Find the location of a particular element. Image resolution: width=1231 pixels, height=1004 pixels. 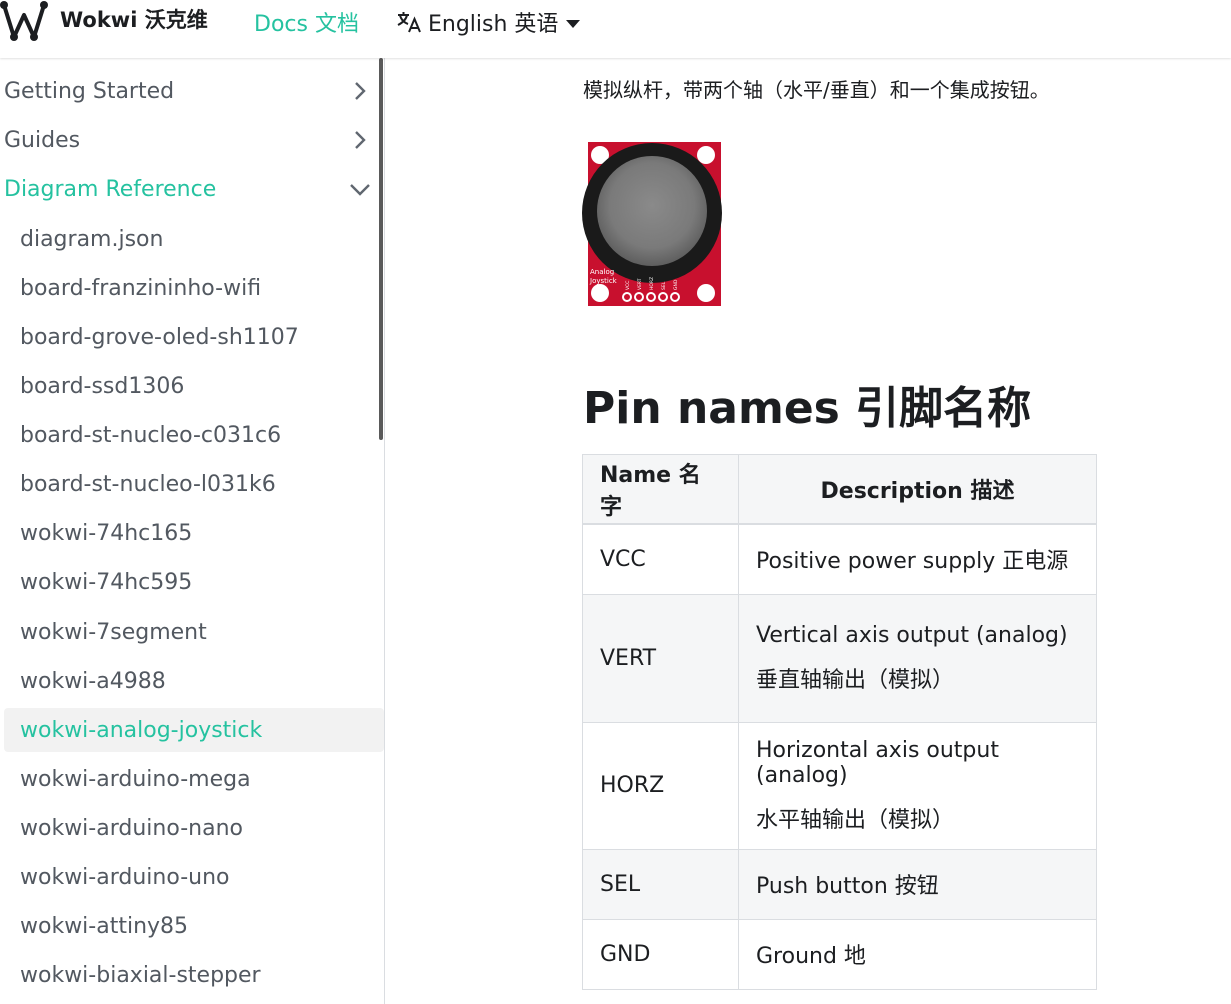

language-dropdown: English 英语 is located at coordinates (488, 22).